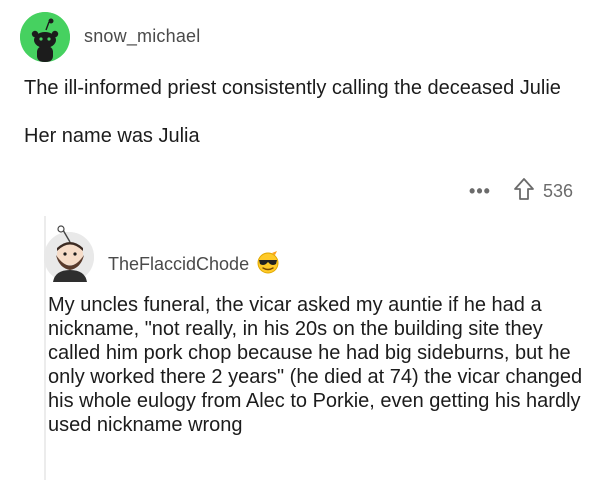 This screenshot has height=480, width=599. I want to click on upvote-arrow-icon, so click(524, 191).